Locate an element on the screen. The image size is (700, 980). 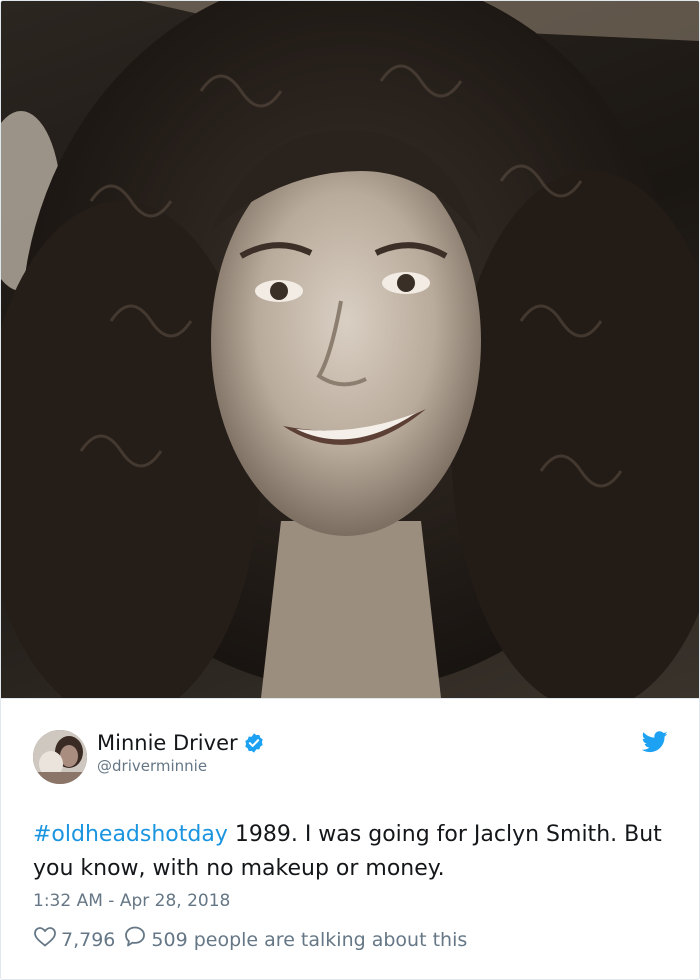
like-action: 7,796 is located at coordinates (74, 939).